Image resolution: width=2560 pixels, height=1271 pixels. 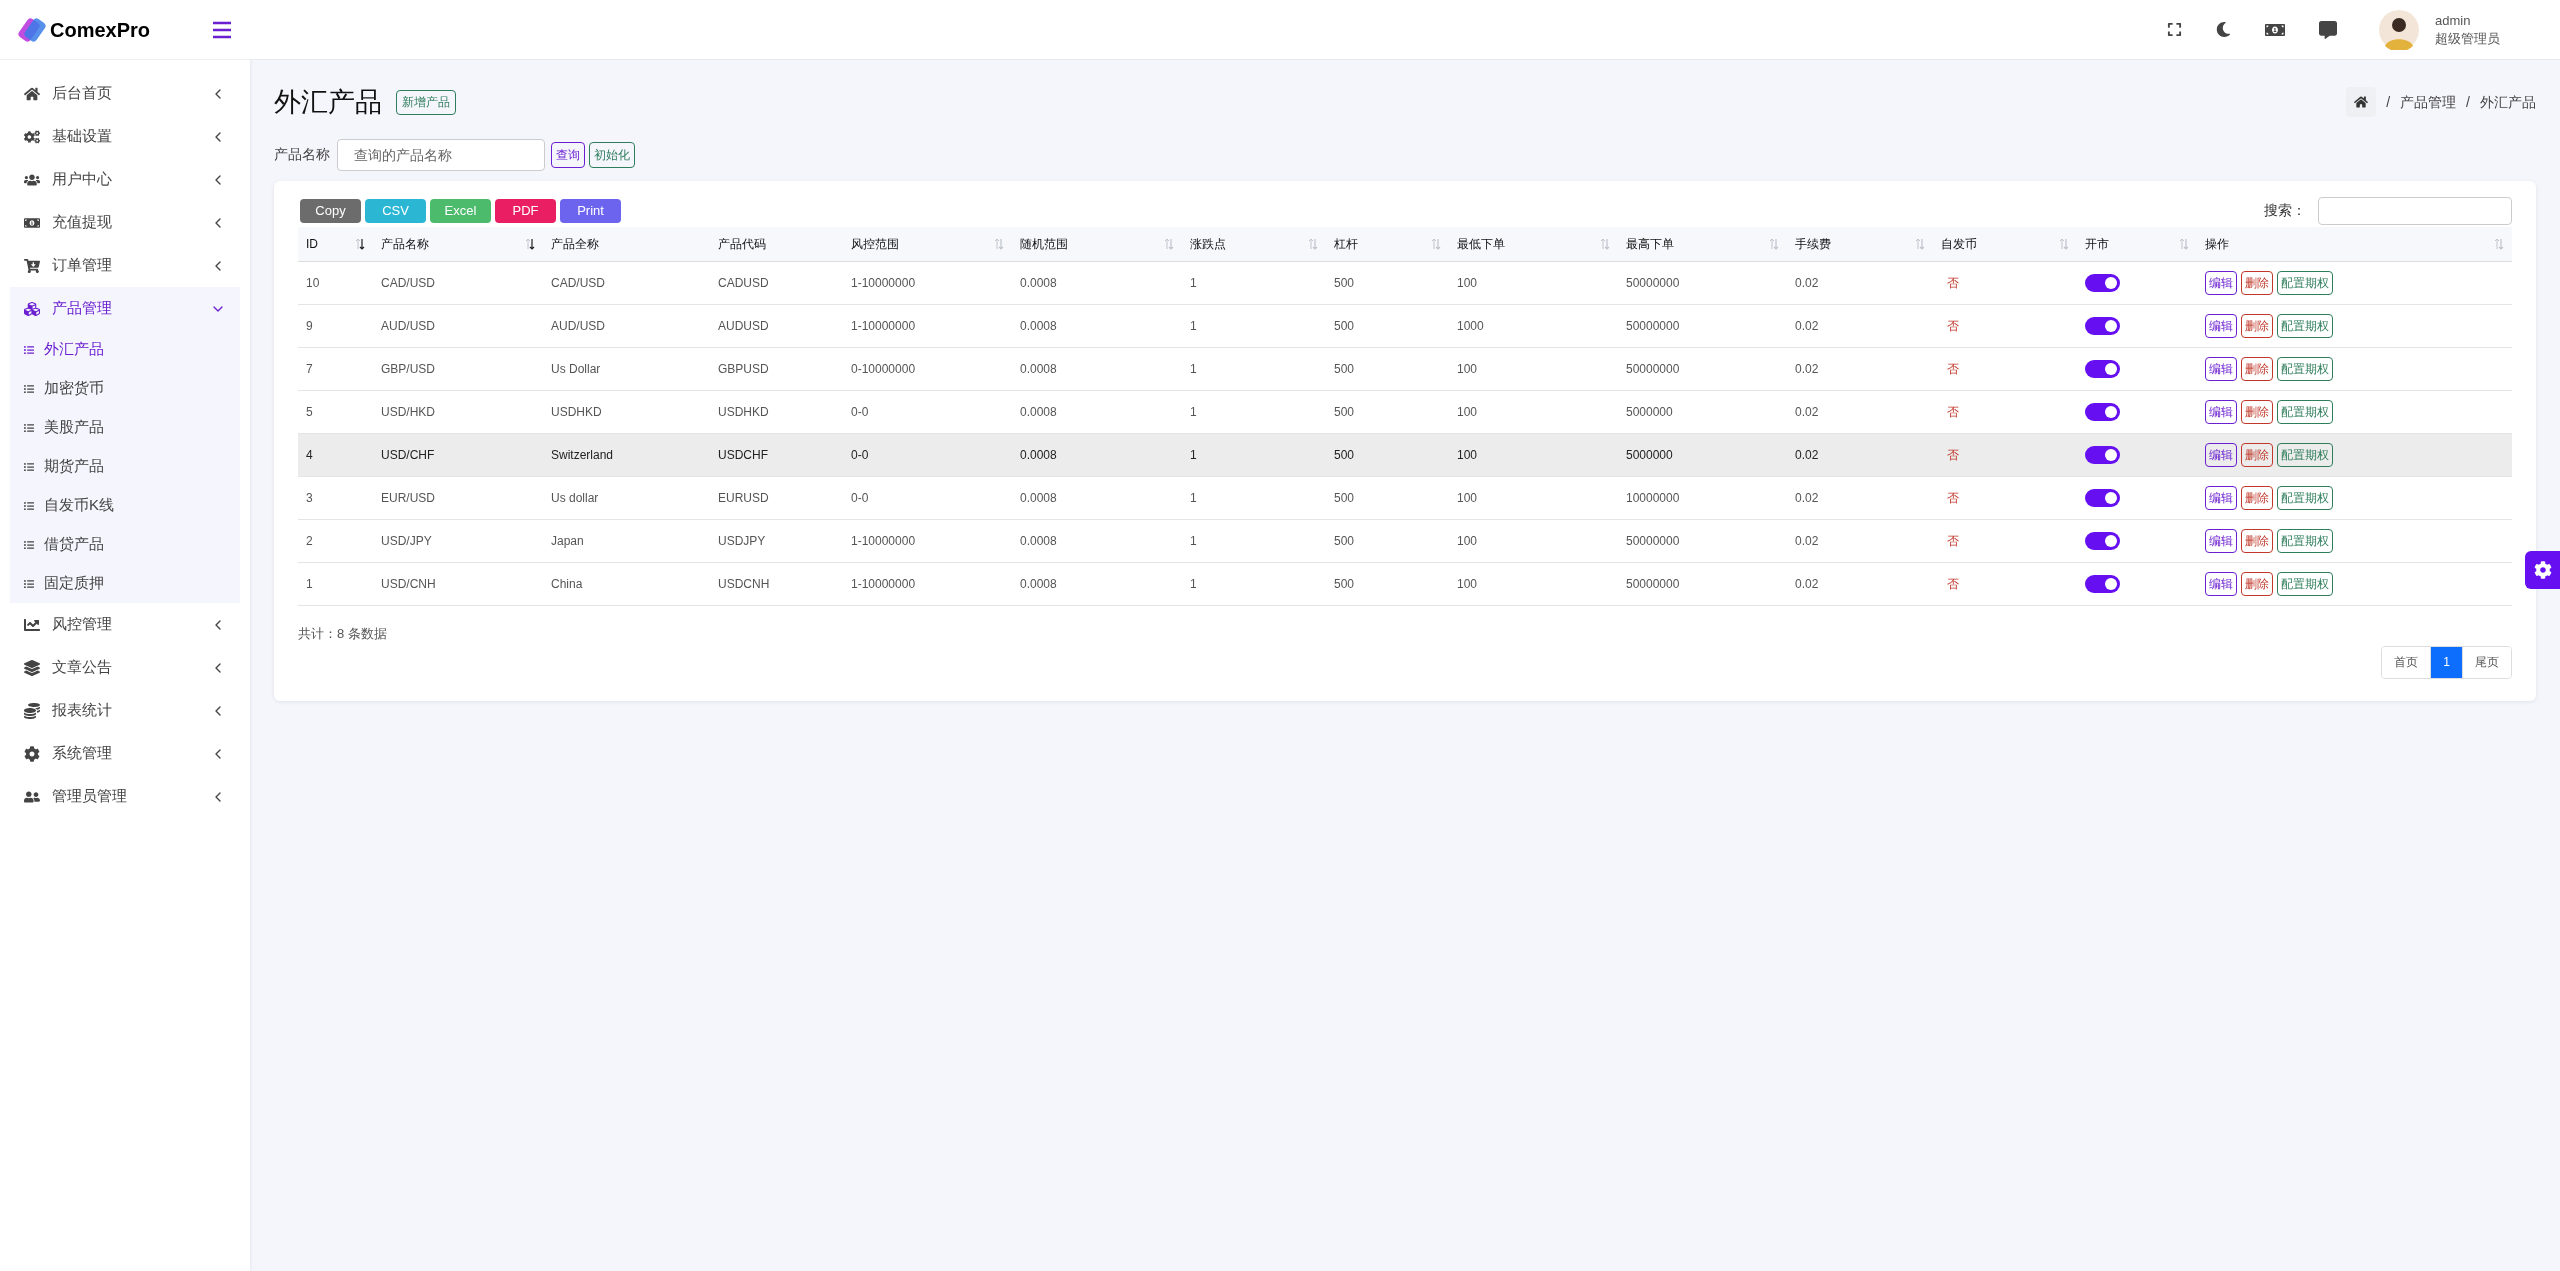 I want to click on table-cell: 4, so click(x=335, y=455).